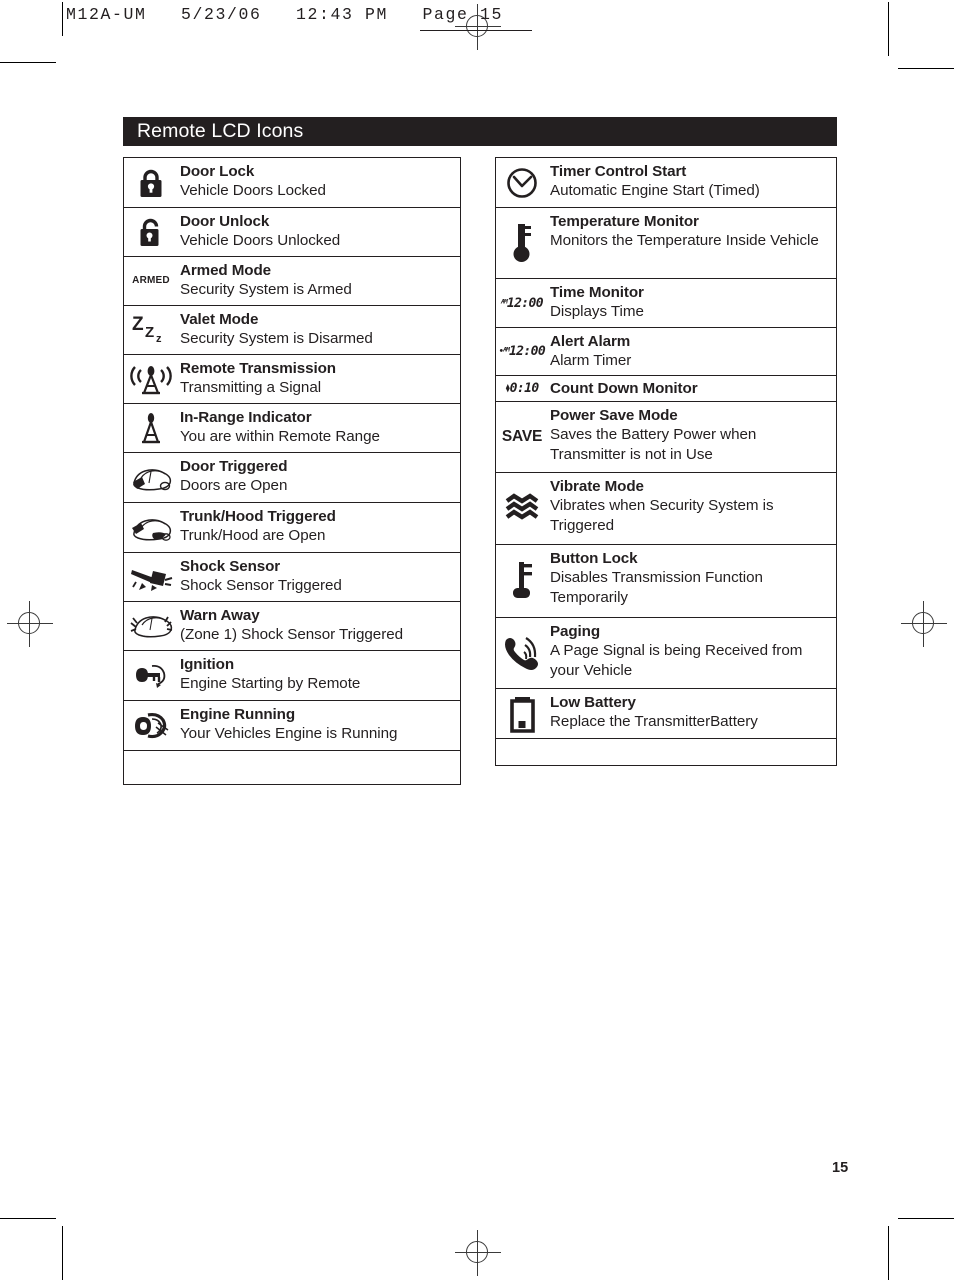  I want to click on clock-timer-icon, so click(522, 182).